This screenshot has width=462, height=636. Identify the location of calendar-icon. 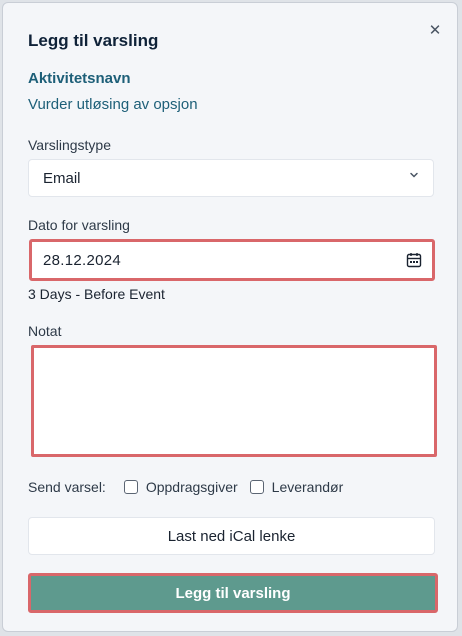
(414, 260).